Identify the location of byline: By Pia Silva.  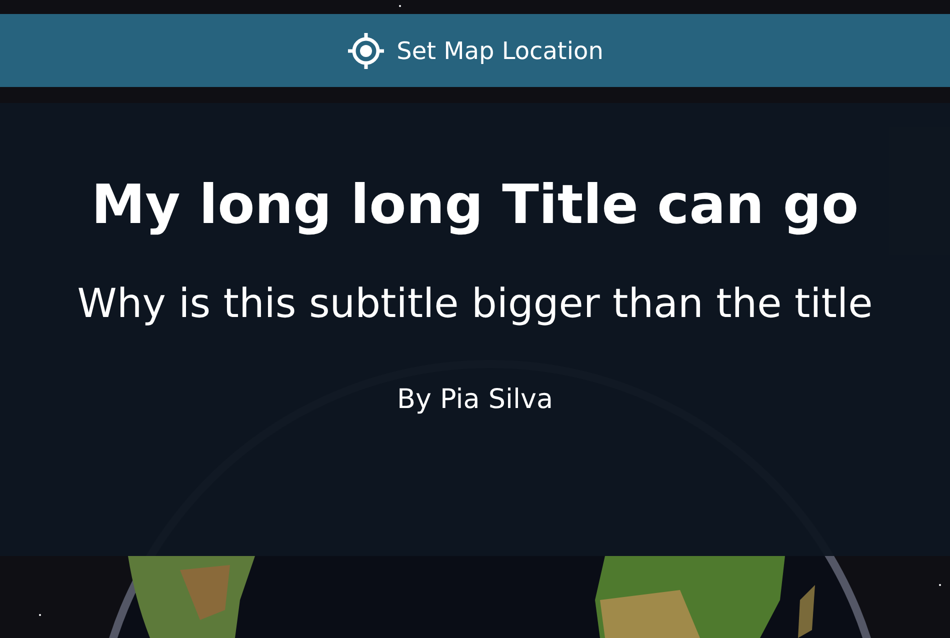
(475, 399).